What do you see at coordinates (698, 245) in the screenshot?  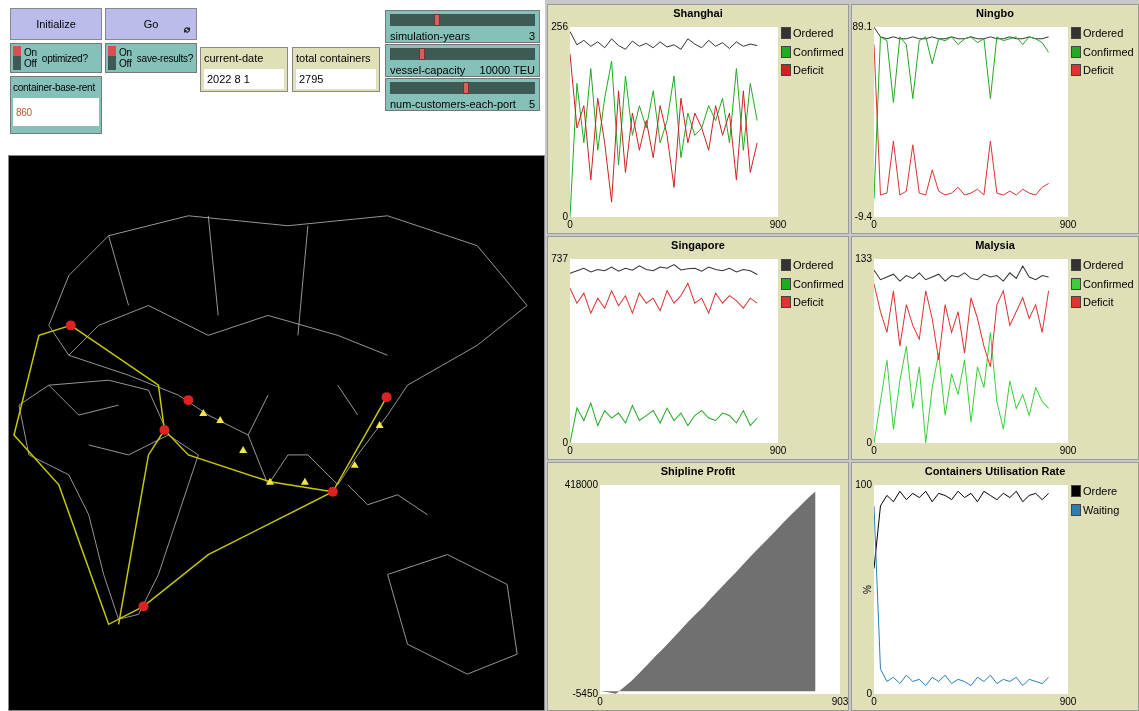 I see `plot-title: Singapore` at bounding box center [698, 245].